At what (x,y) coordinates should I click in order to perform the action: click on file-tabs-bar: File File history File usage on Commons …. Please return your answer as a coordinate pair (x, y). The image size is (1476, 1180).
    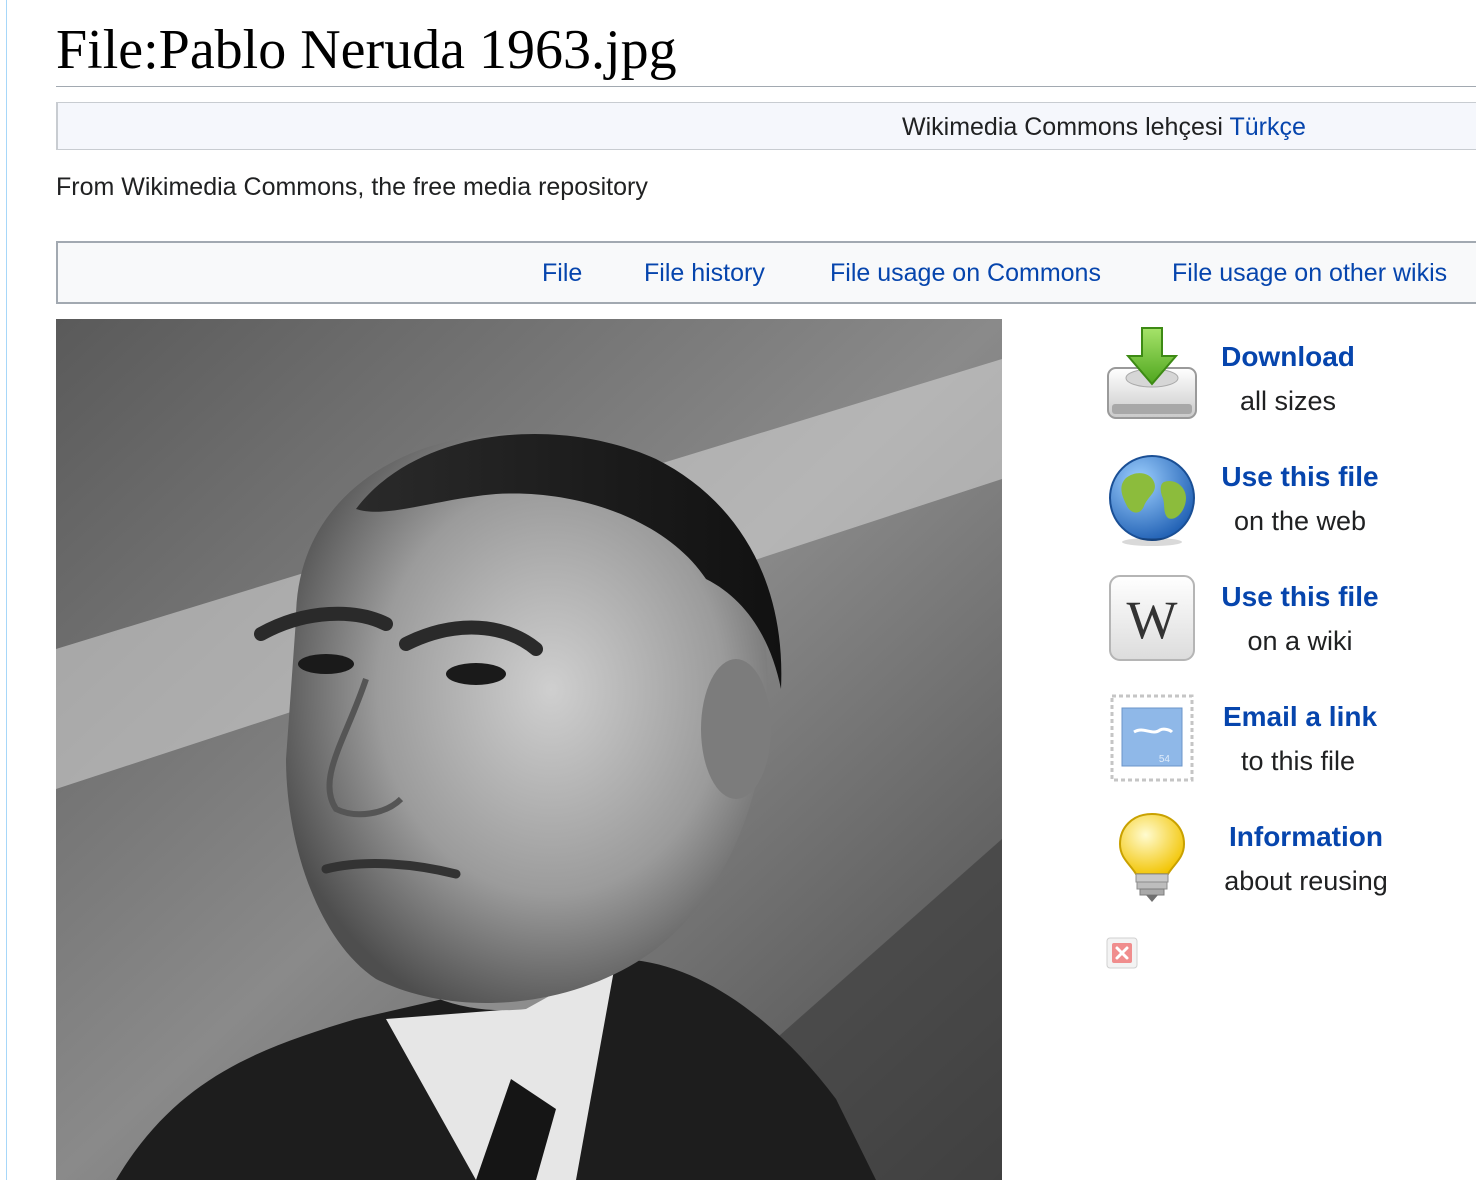
    Looking at the image, I should click on (766, 272).